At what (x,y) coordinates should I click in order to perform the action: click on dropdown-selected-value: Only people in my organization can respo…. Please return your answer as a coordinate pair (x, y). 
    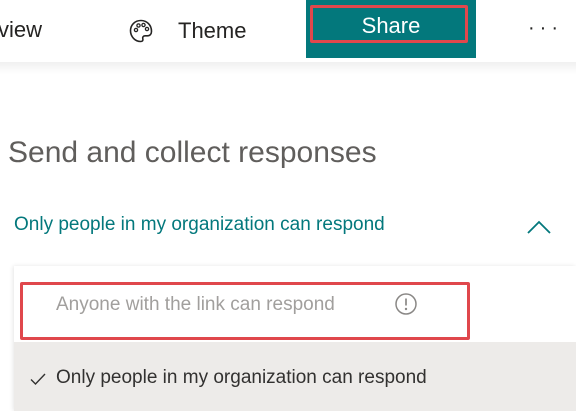
    Looking at the image, I should click on (199, 224).